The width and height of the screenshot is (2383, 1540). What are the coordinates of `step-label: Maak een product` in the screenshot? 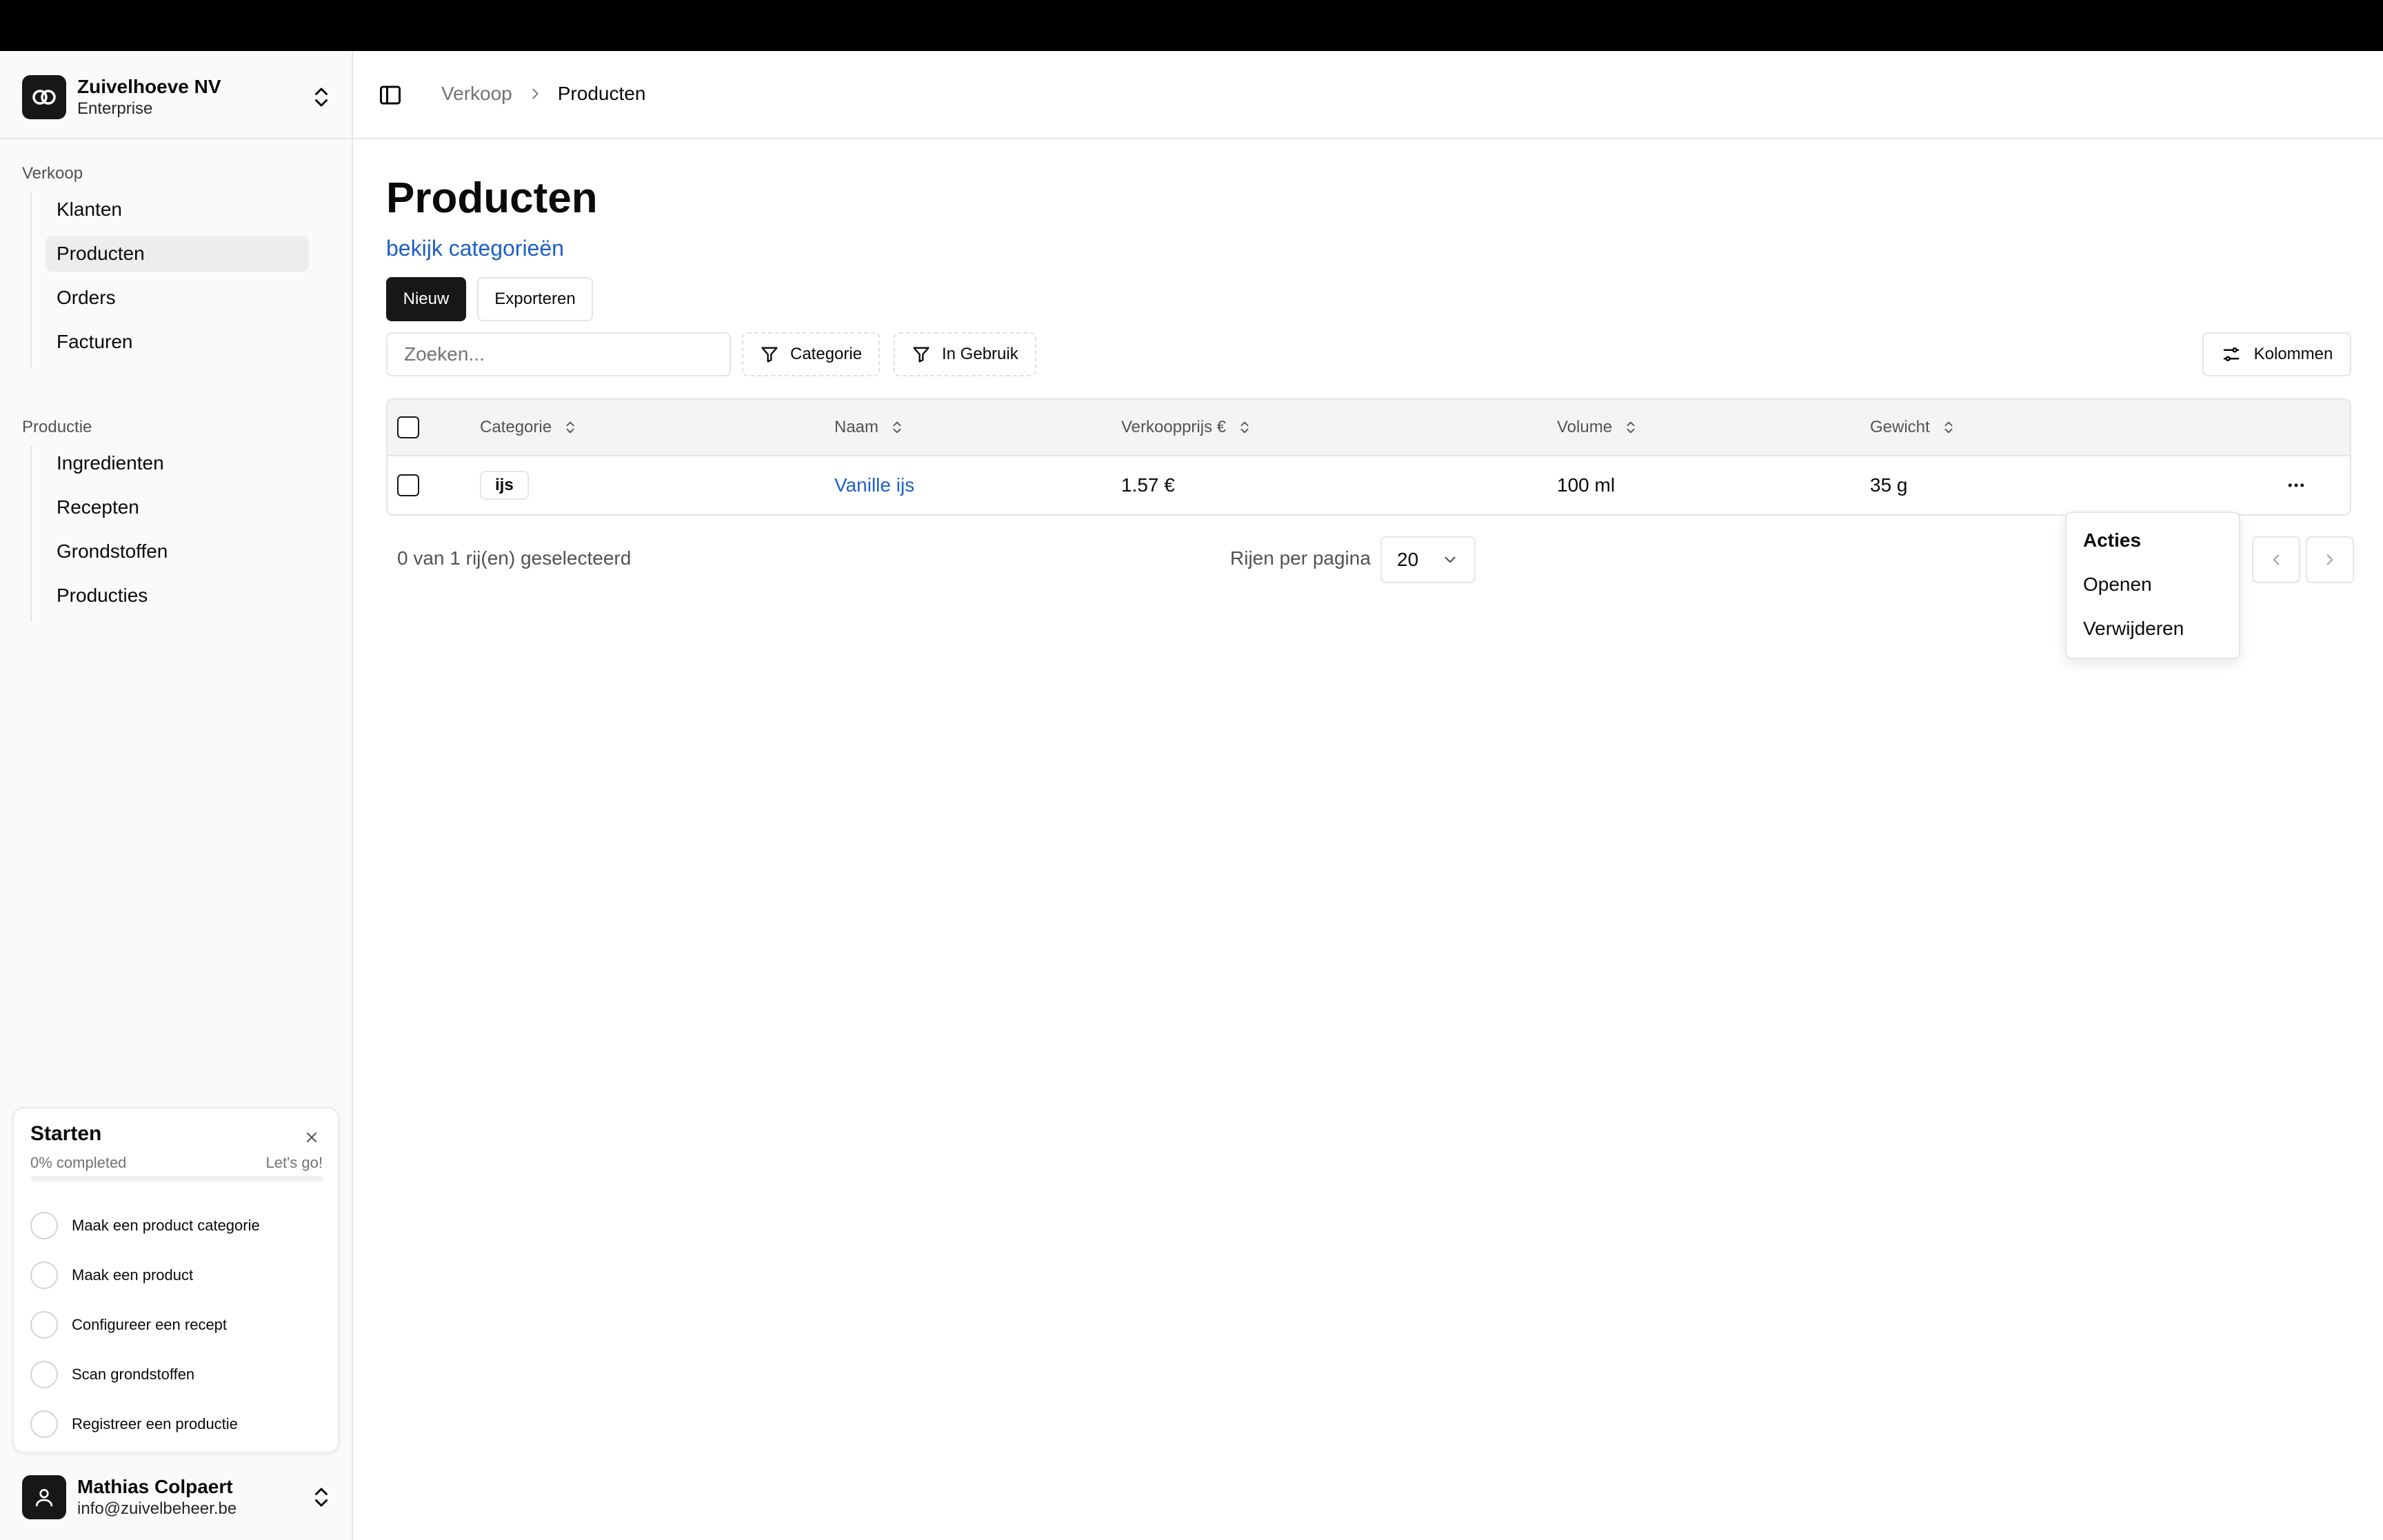 It's located at (133, 1275).